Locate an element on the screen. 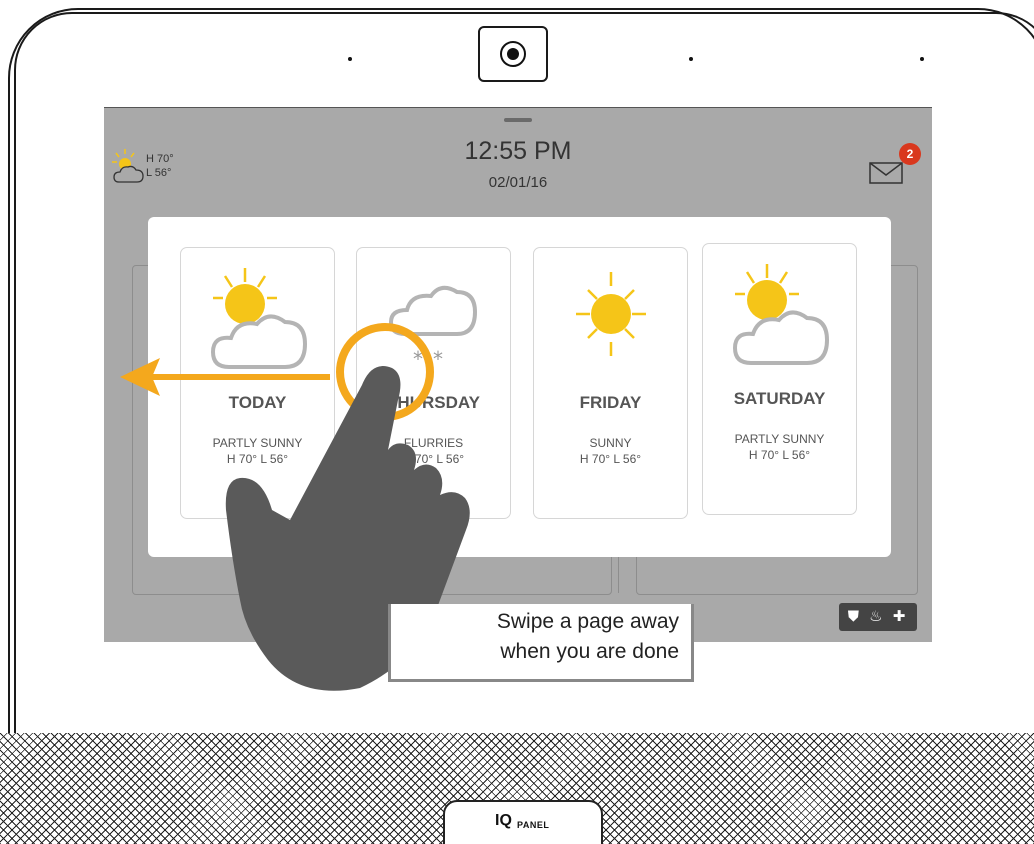 The width and height of the screenshot is (1034, 844). brand-logo: IQ PANEL is located at coordinates (523, 822).